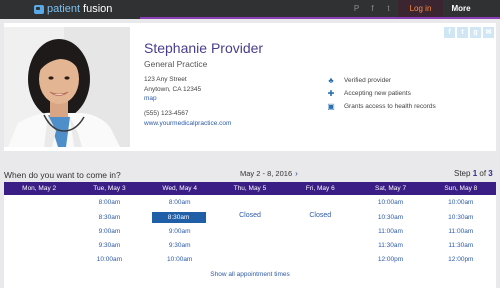 The height and width of the screenshot is (288, 500). I want to click on day-header: Fri, May 6, so click(320, 188).